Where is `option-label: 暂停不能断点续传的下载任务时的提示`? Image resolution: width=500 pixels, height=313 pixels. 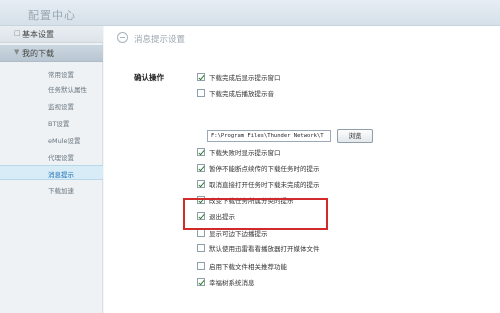
option-label: 暂停不能断点续传的下载任务时的提示 is located at coordinates (264, 169).